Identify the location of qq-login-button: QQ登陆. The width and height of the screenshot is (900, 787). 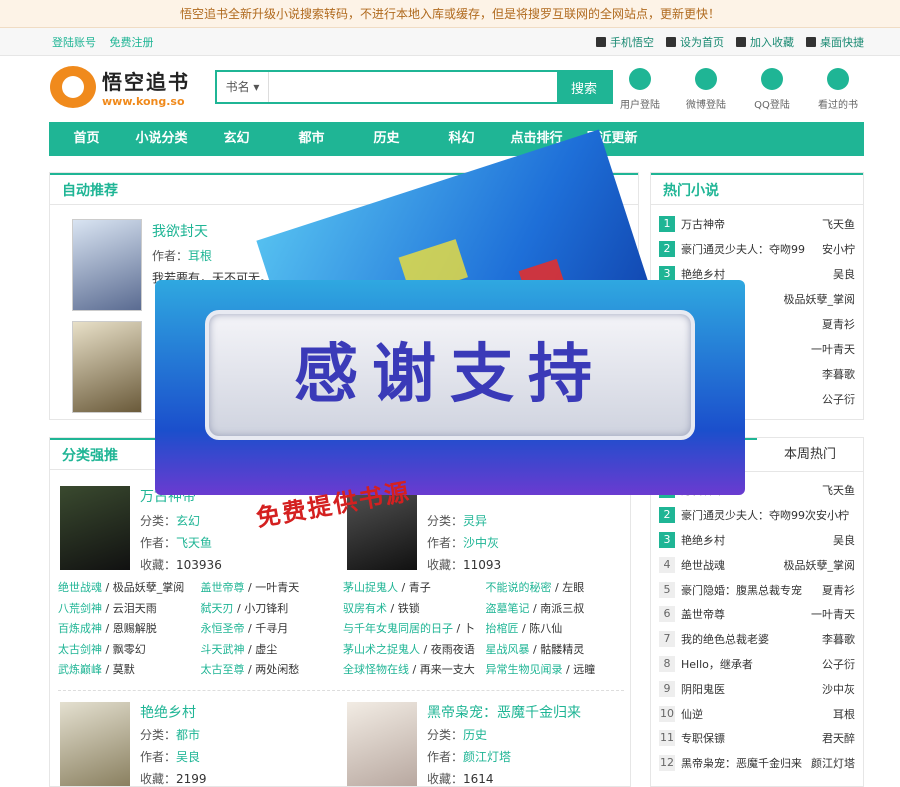
(772, 88).